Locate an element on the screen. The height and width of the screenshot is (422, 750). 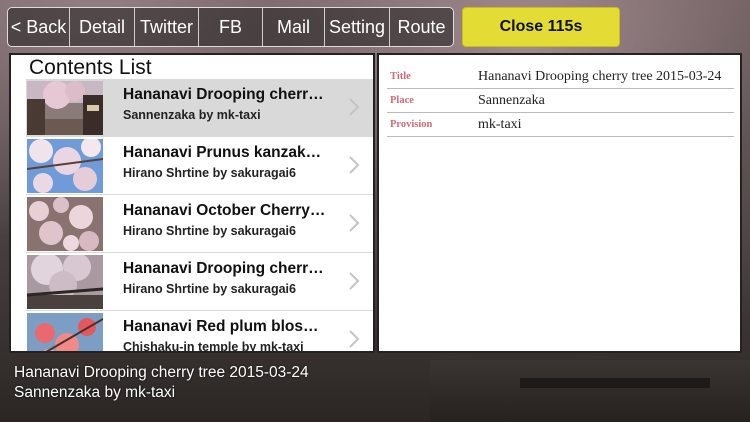
back-button: < Back is located at coordinates (39, 27).